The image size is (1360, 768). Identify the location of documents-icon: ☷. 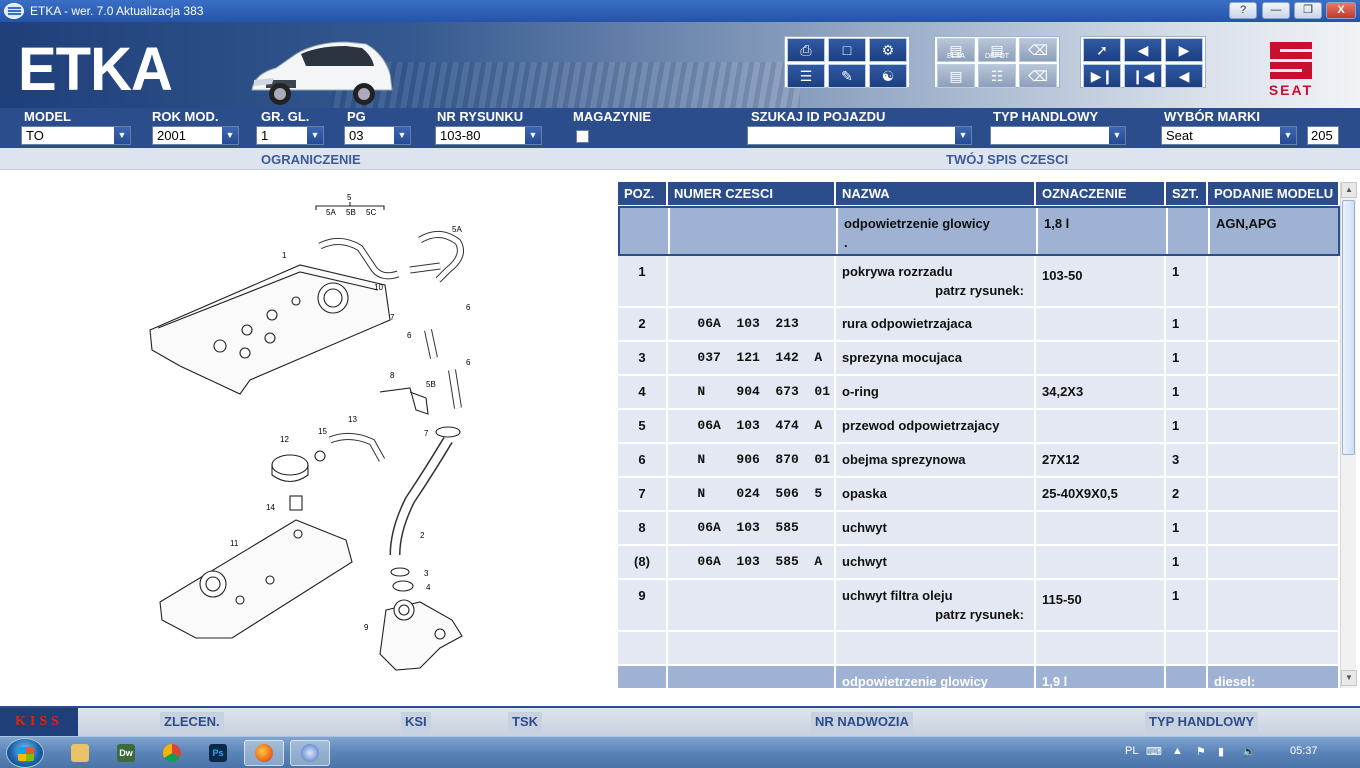
(997, 76).